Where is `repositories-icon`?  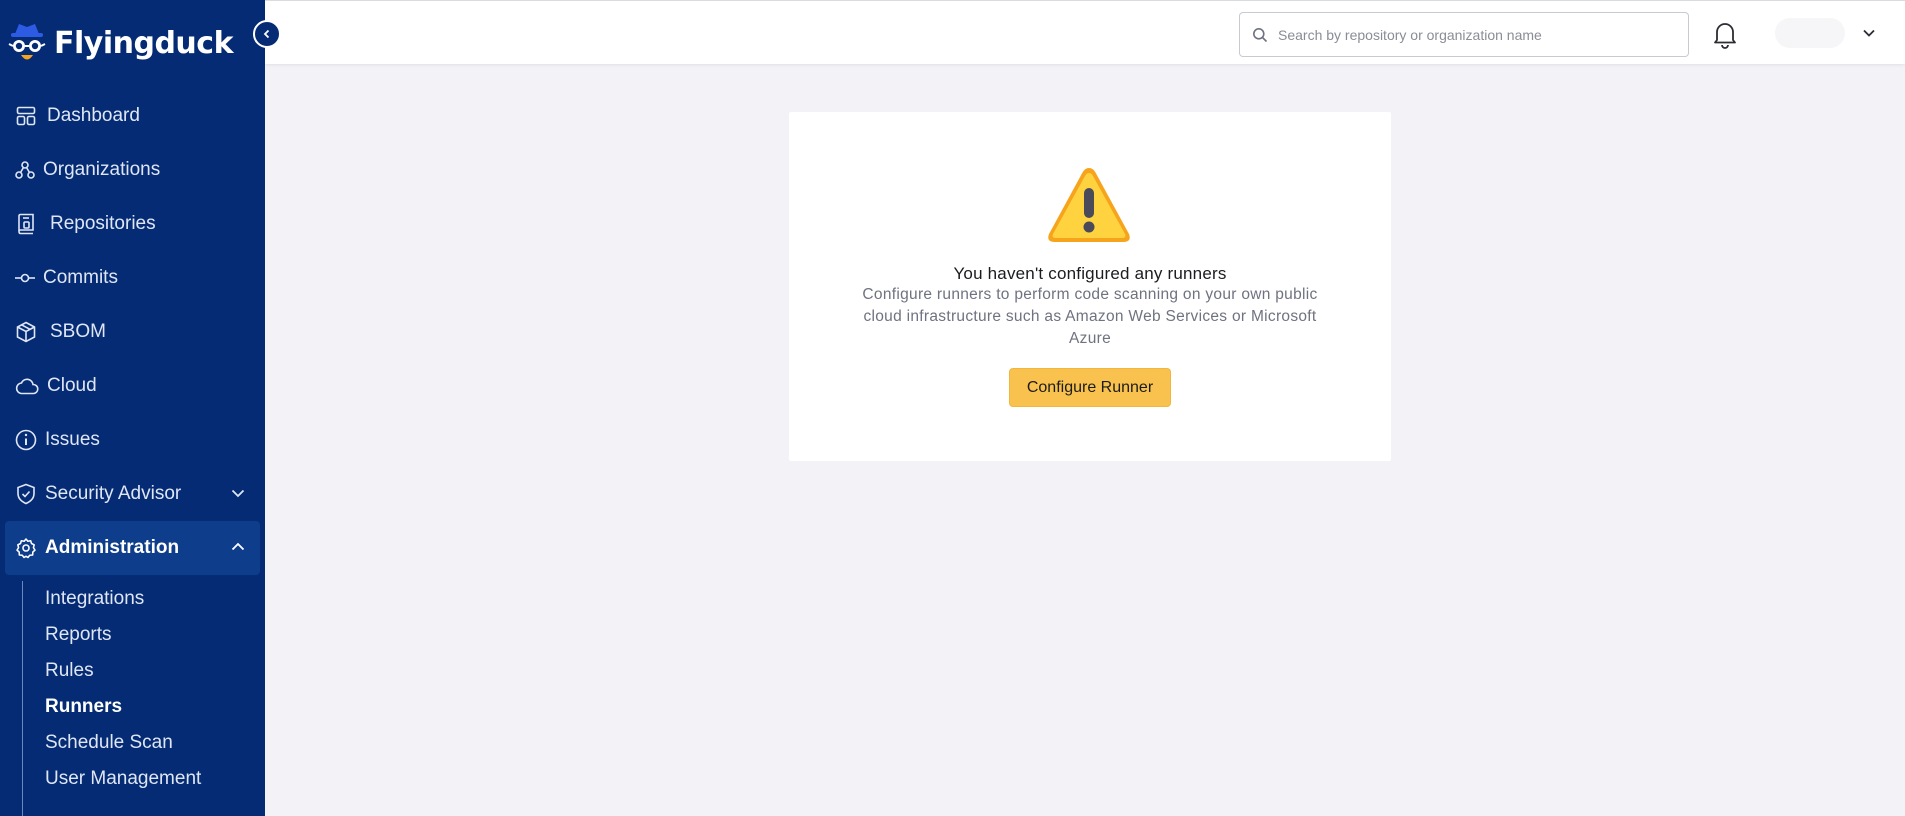 repositories-icon is located at coordinates (26, 224).